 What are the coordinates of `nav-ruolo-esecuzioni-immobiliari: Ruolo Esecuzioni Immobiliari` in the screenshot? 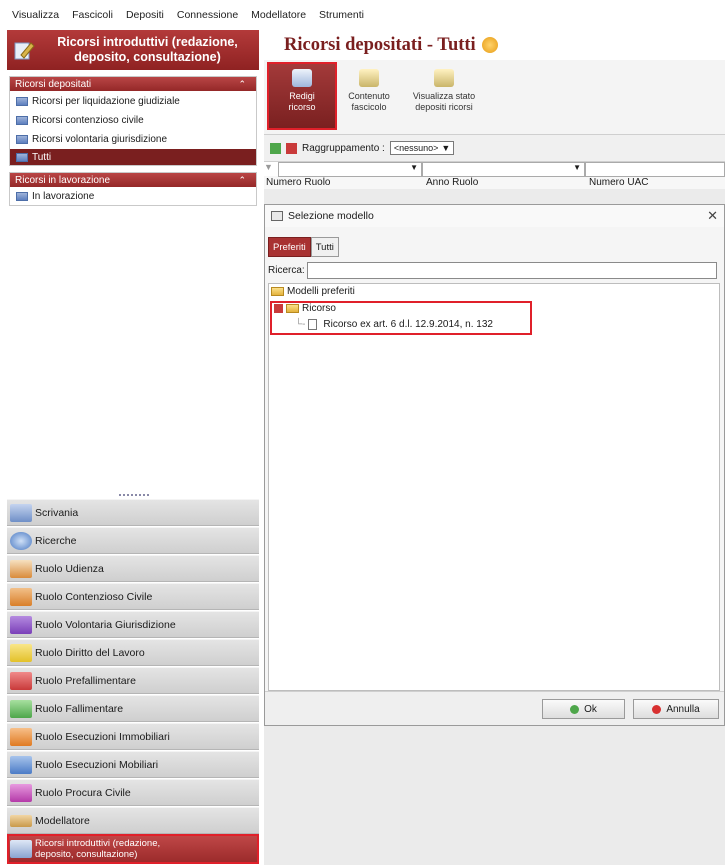 It's located at (133, 736).